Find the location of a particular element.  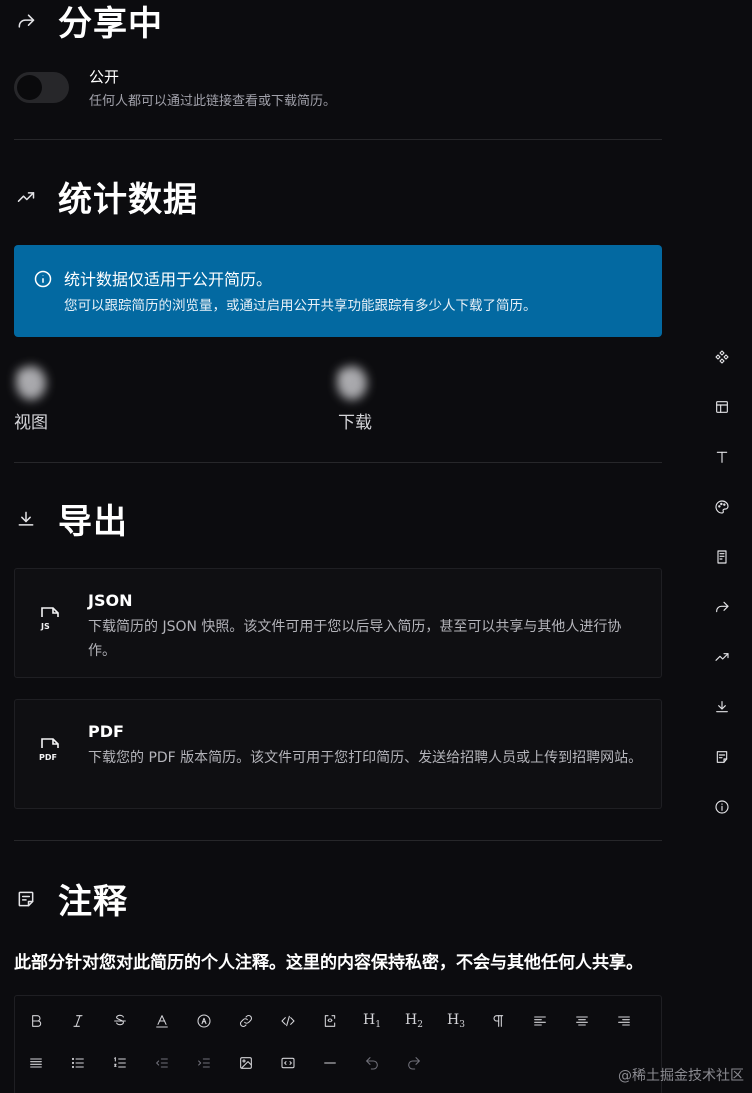

toggle-knob is located at coordinates (29, 87).